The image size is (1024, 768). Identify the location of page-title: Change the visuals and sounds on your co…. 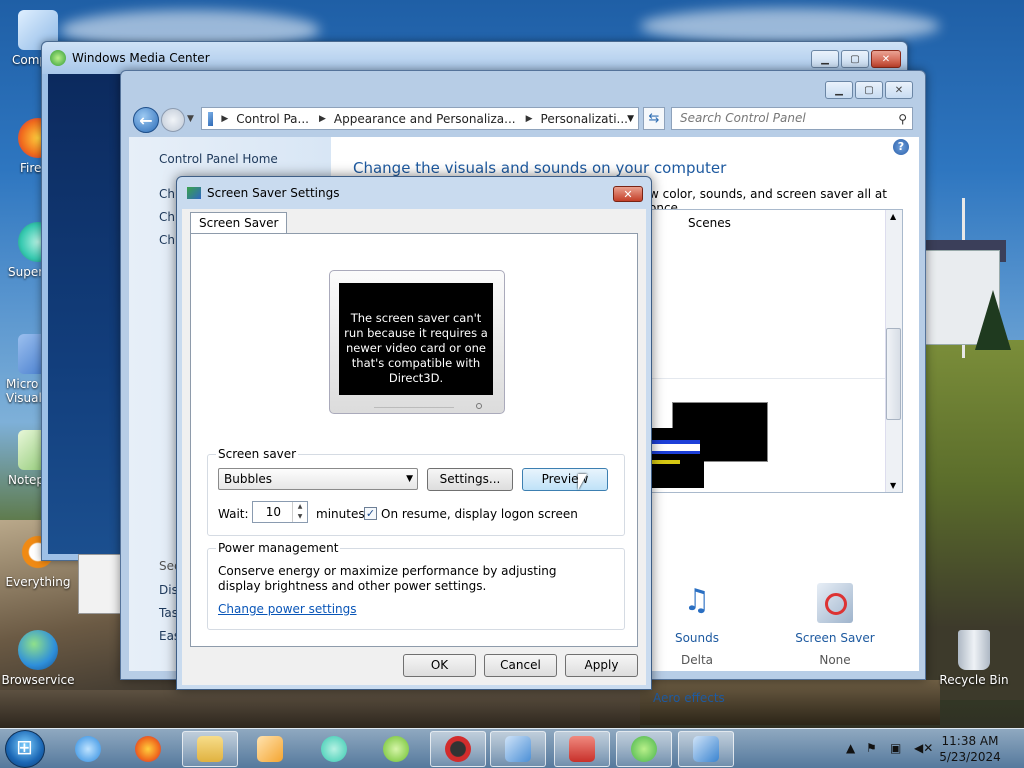
(540, 168).